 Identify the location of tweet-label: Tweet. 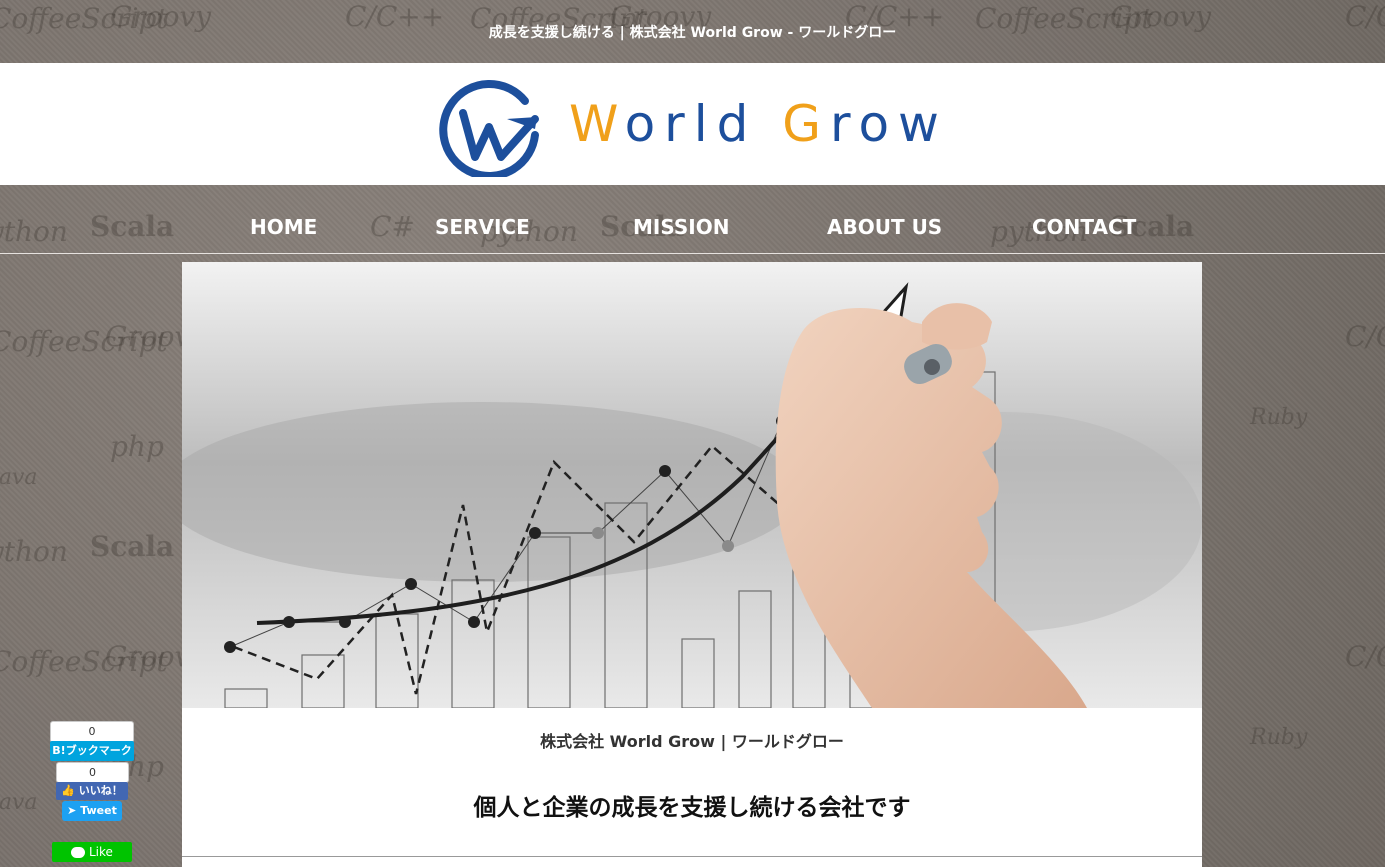
(98, 810).